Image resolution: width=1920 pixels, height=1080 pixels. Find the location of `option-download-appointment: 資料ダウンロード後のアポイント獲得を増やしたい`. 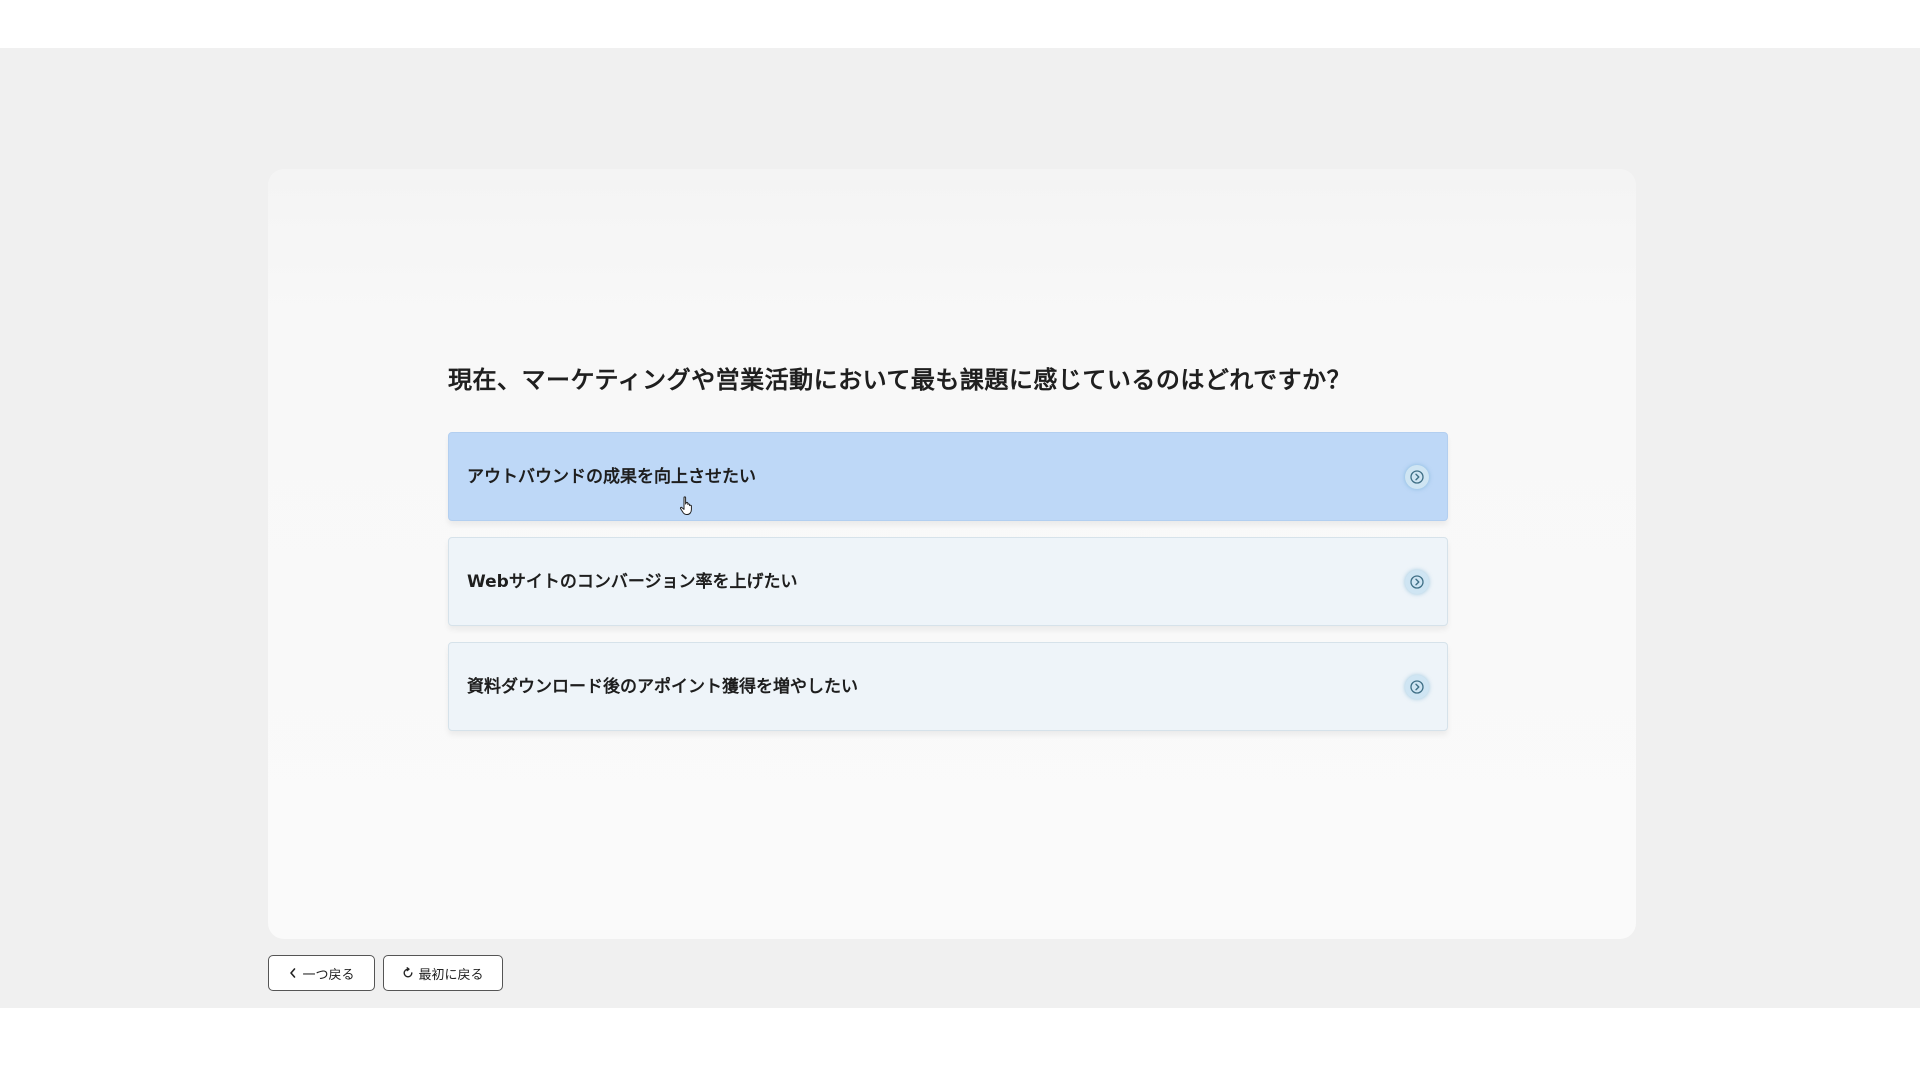

option-download-appointment: 資料ダウンロード後のアポイント獲得を増やしたい is located at coordinates (948, 686).